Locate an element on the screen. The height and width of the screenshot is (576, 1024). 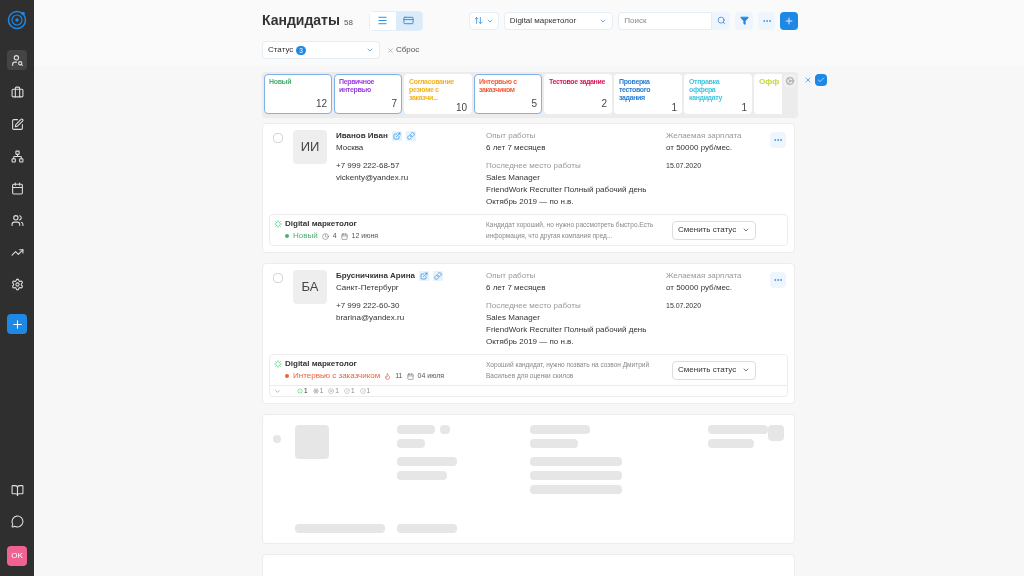
avatar: БА is located at coordinates (310, 287).